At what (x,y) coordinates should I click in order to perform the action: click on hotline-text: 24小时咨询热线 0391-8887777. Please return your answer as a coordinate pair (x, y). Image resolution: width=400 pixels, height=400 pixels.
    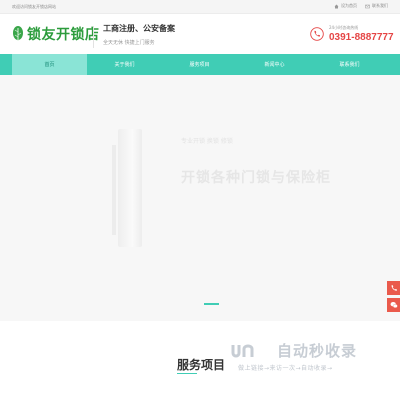
    Looking at the image, I should click on (361, 34).